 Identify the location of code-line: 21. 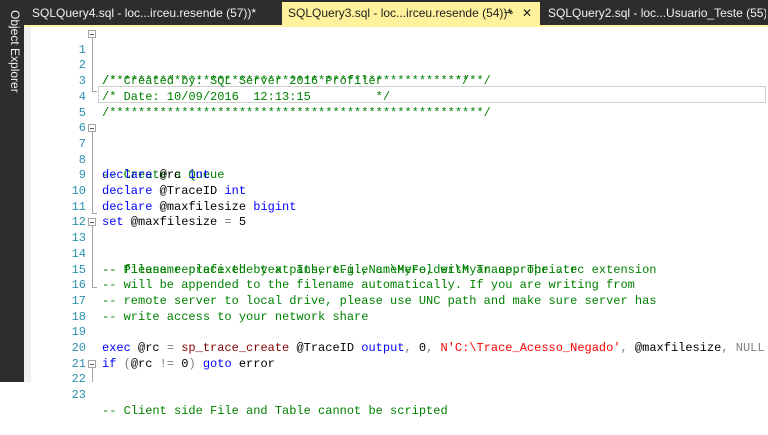
(396, 356).